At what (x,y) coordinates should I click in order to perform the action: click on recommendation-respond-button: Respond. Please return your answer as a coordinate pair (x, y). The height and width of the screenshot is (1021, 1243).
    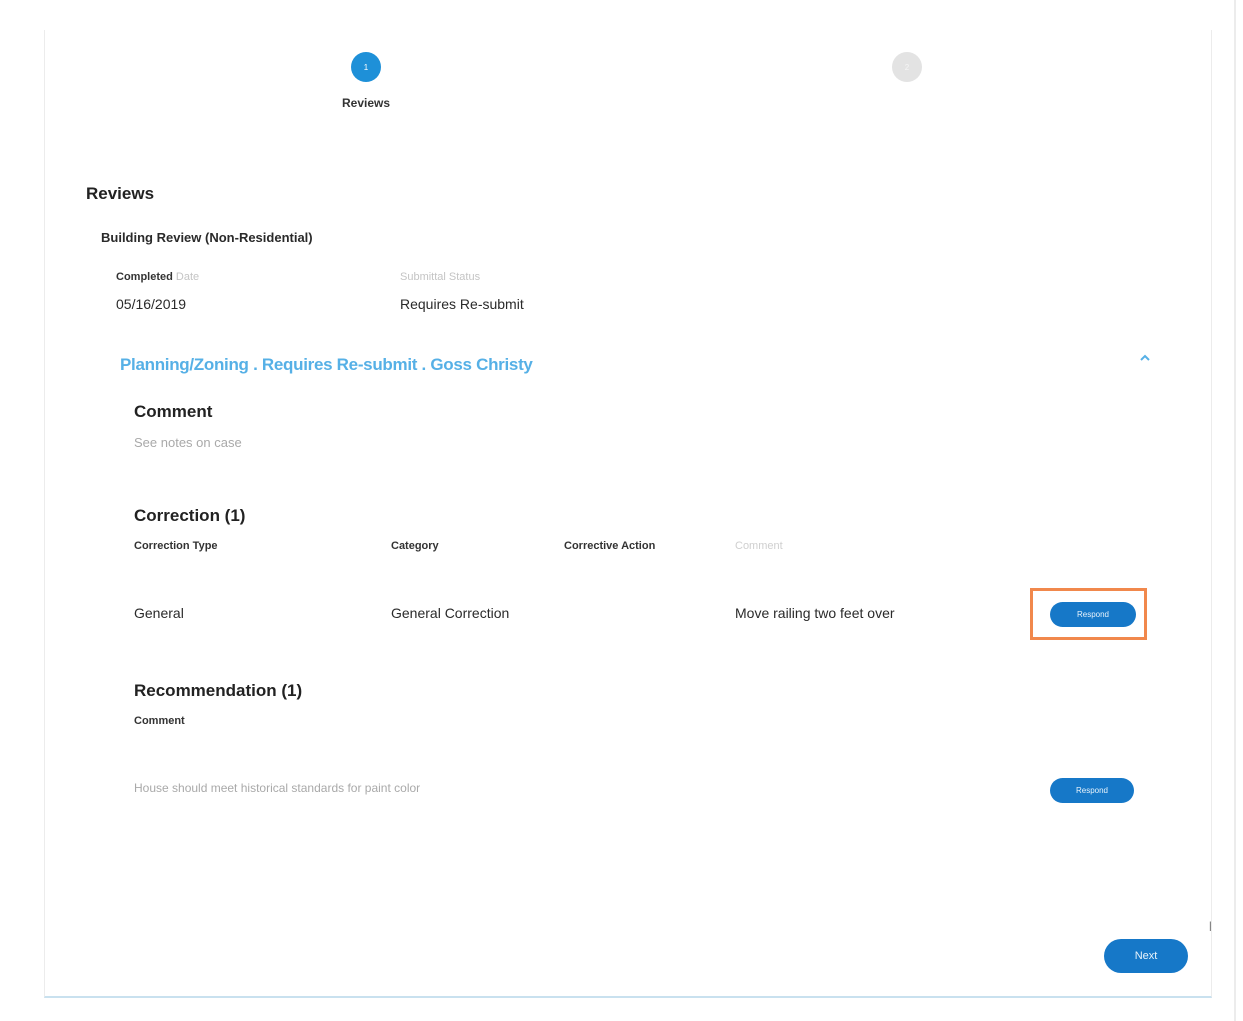
    Looking at the image, I should click on (1092, 790).